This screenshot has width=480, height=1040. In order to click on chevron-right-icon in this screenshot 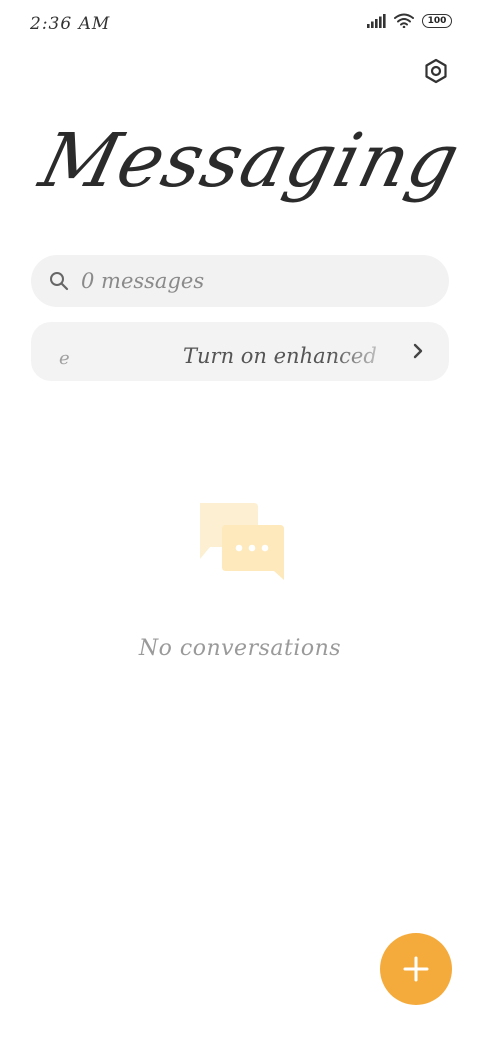, I will do `click(418, 351)`.